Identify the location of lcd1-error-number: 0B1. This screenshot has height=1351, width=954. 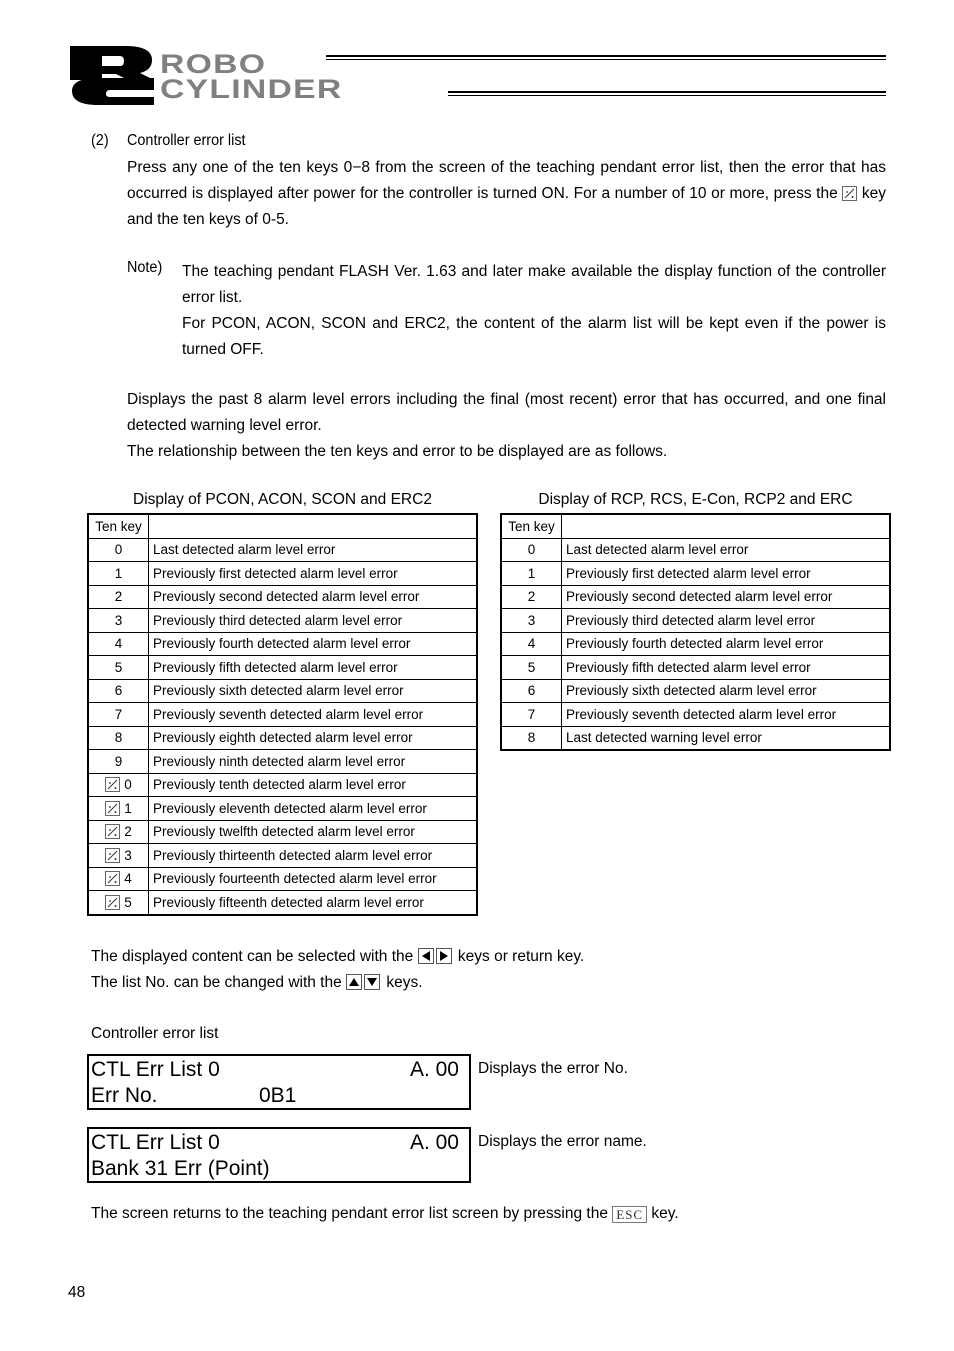
(278, 1095).